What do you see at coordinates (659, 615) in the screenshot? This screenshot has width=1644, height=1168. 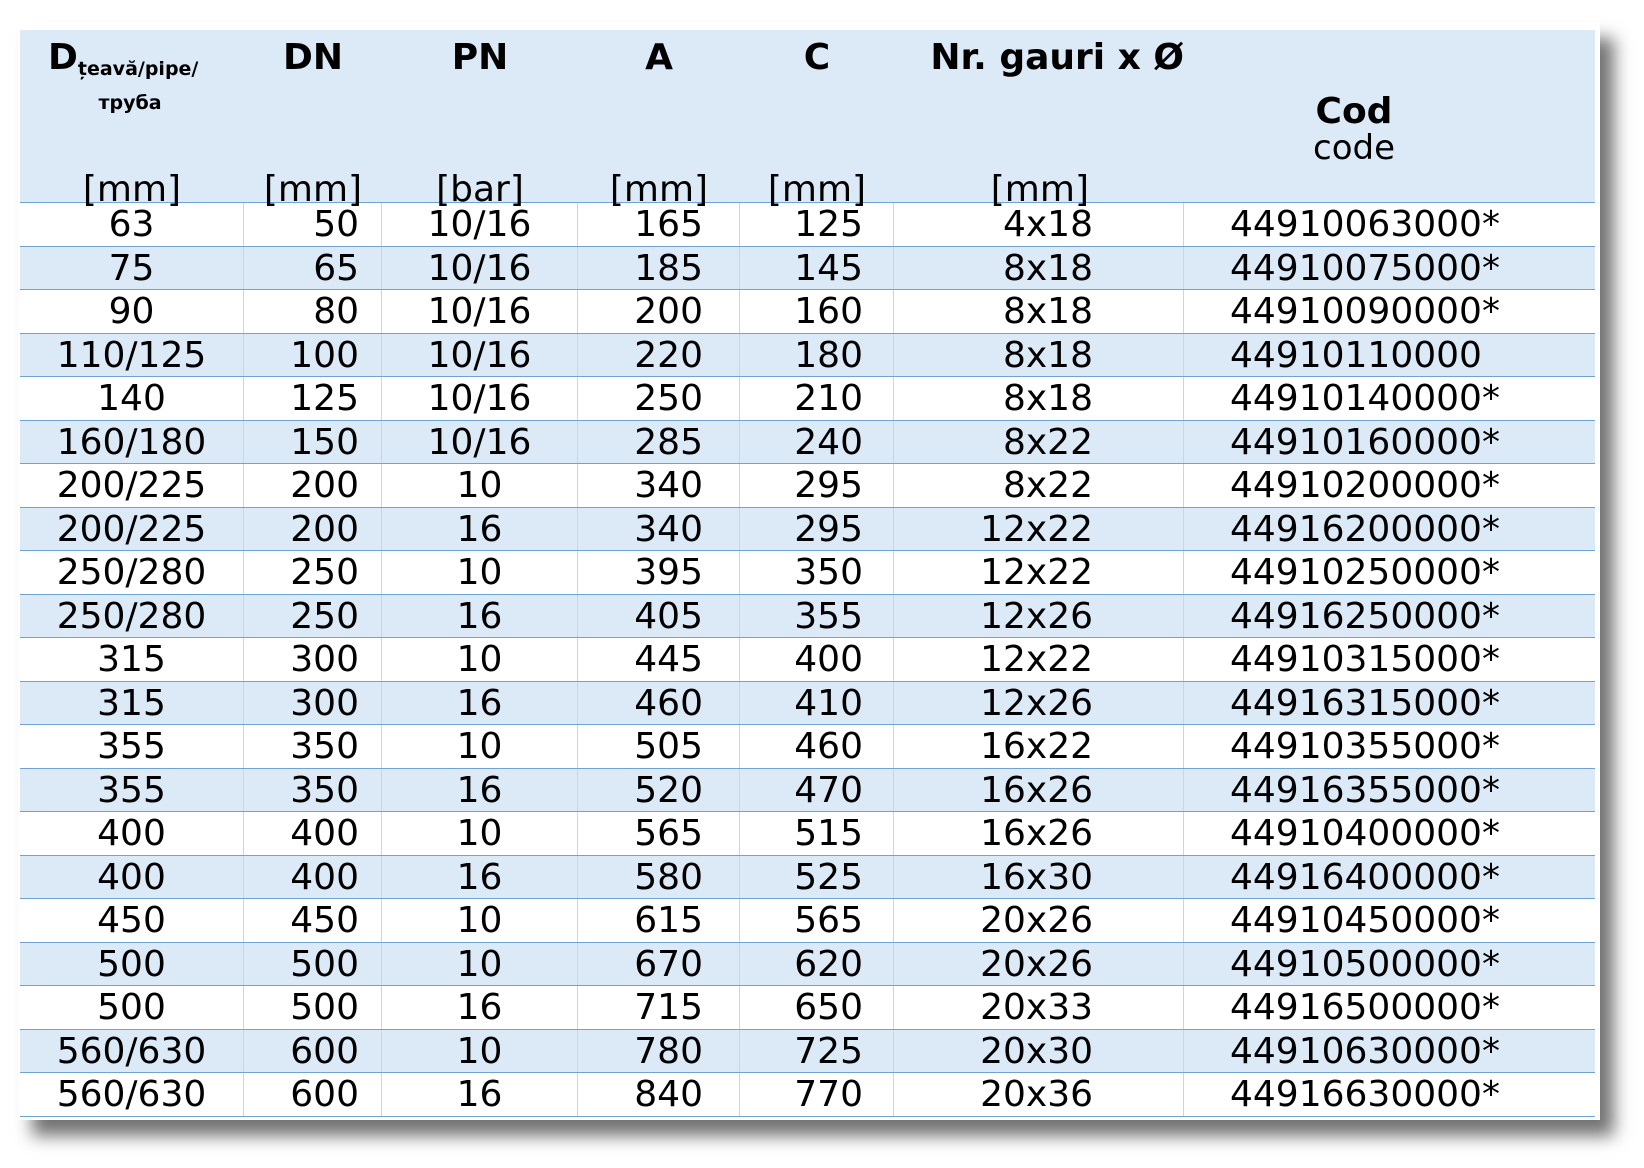 I see `cell-dim-a: 405` at bounding box center [659, 615].